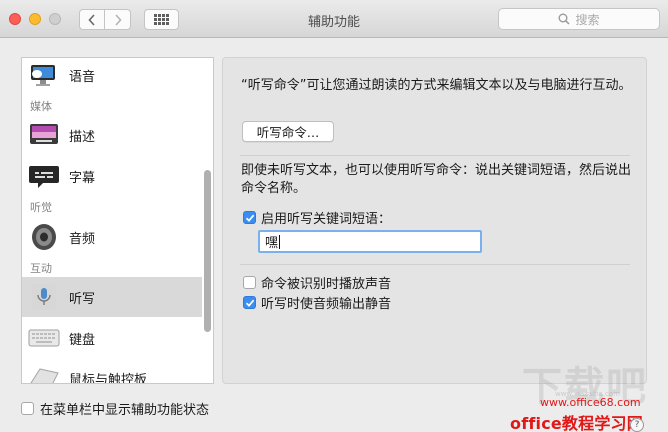 Image resolution: width=668 pixels, height=432 pixels. I want to click on show-status-in-menubar-checkbox: 在菜单栏中显示辅助功能状态, so click(115, 408).